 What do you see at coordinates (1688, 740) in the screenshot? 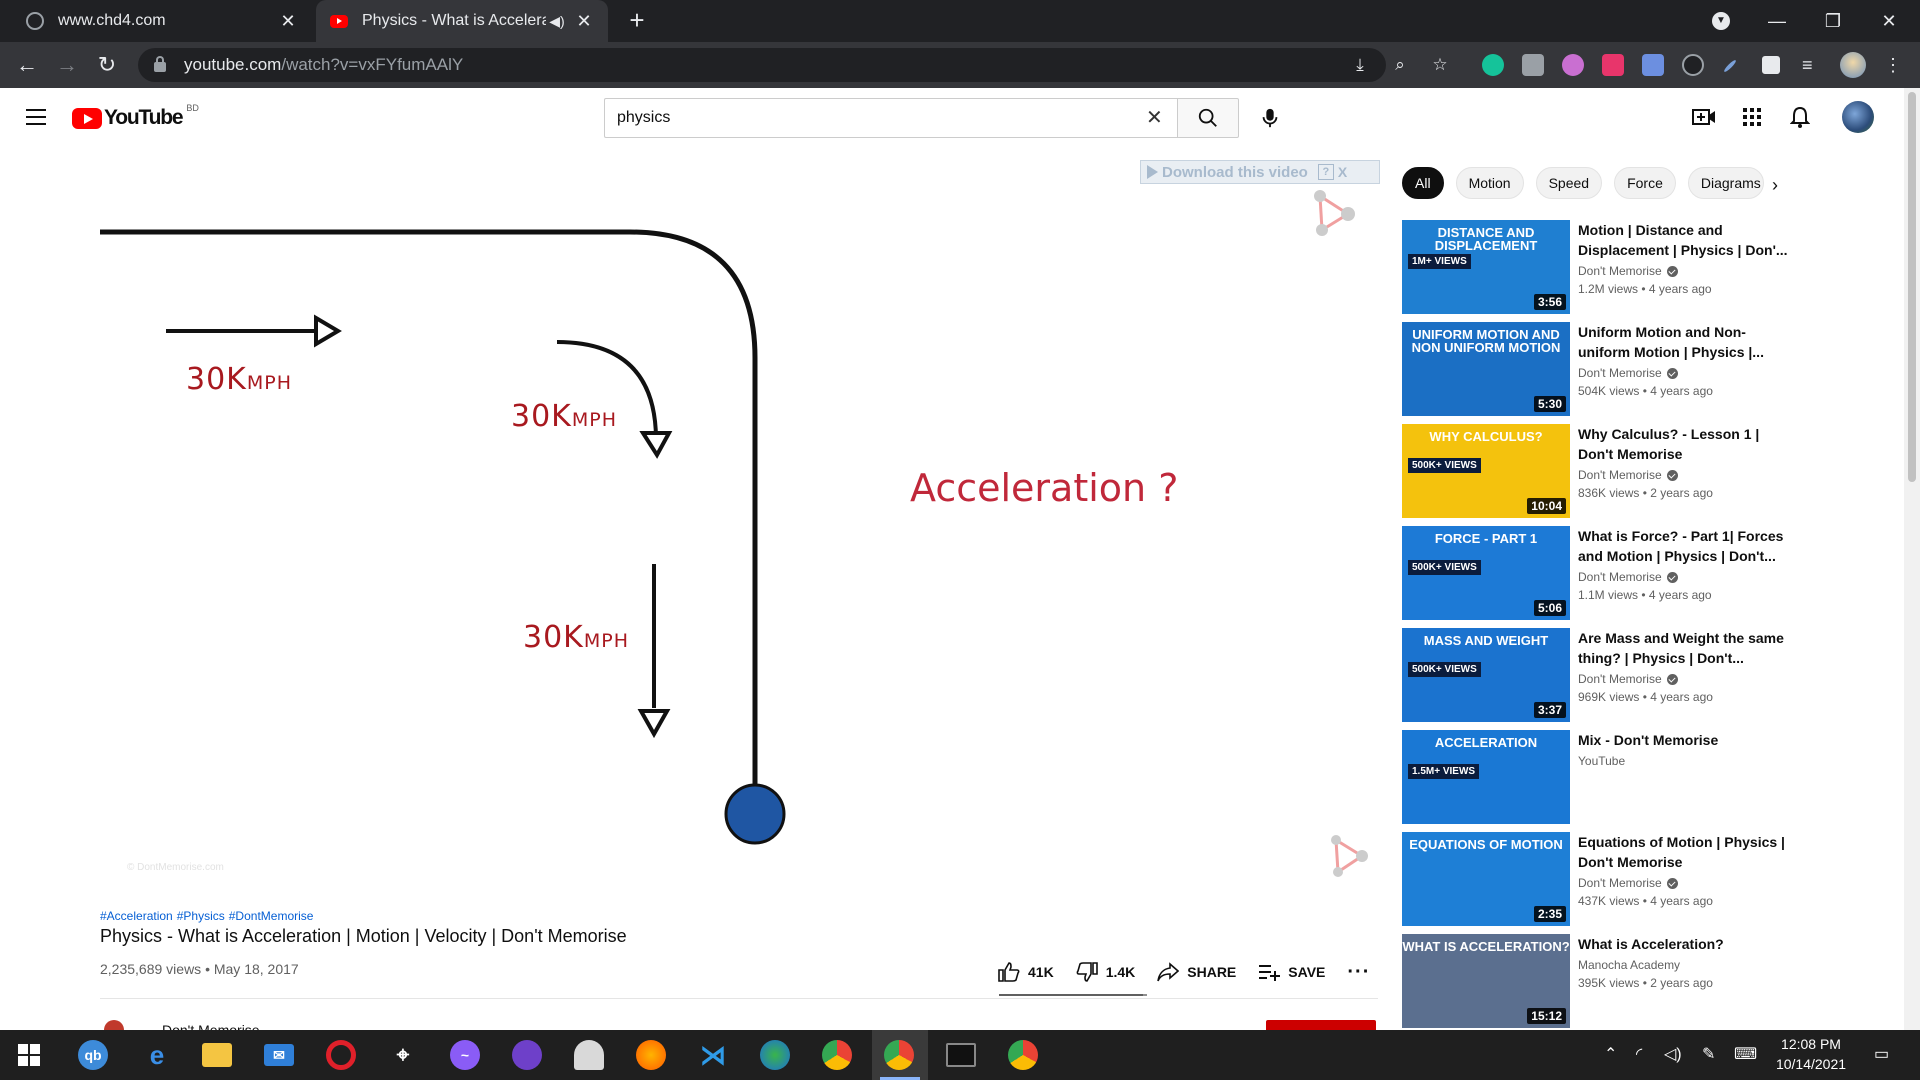
I see `related-title: Mix - Don't Memorise` at bounding box center [1688, 740].